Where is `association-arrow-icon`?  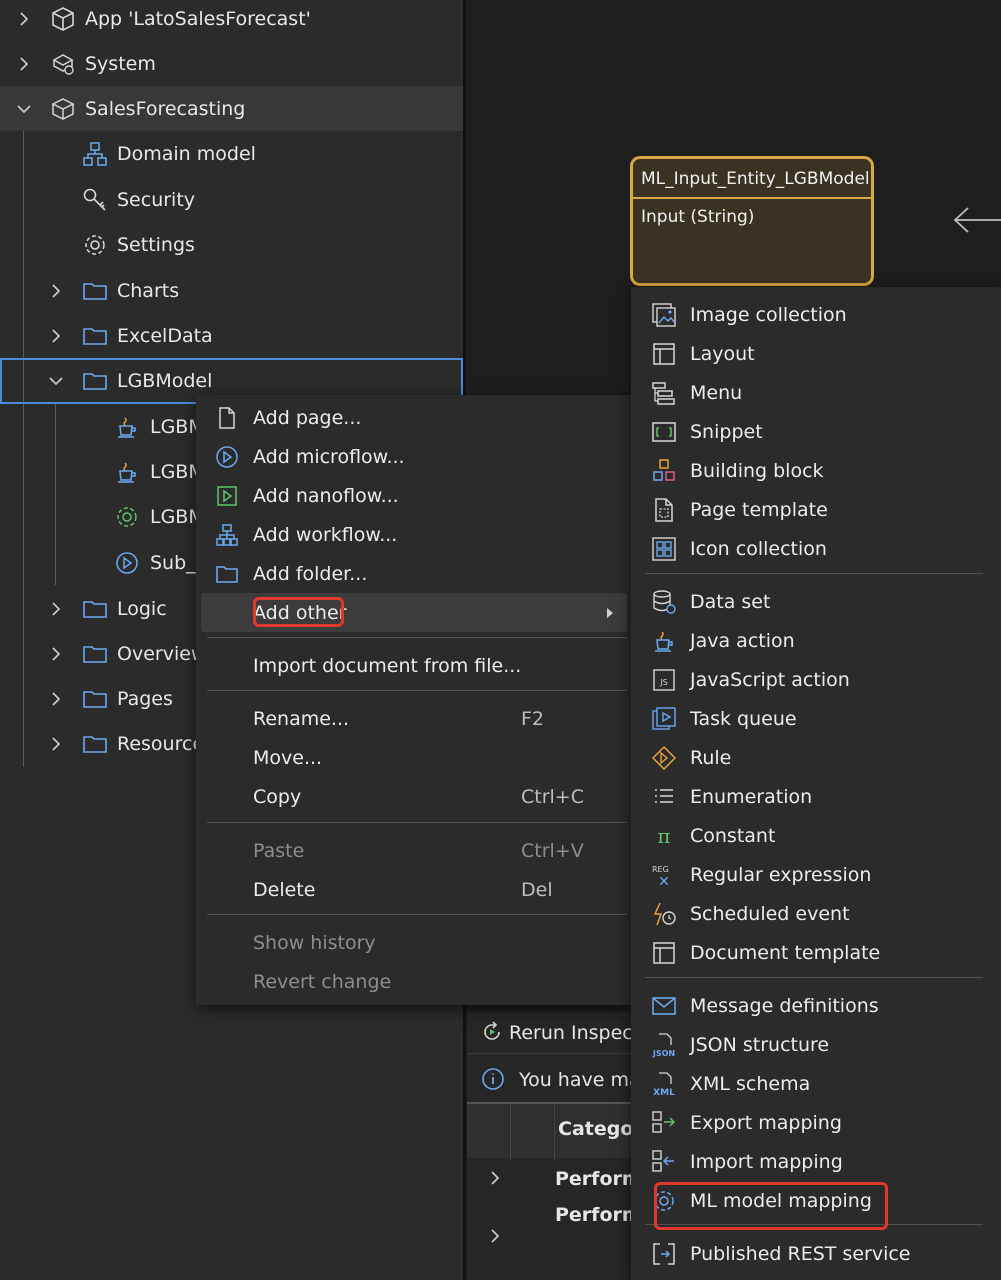 association-arrow-icon is located at coordinates (977, 220).